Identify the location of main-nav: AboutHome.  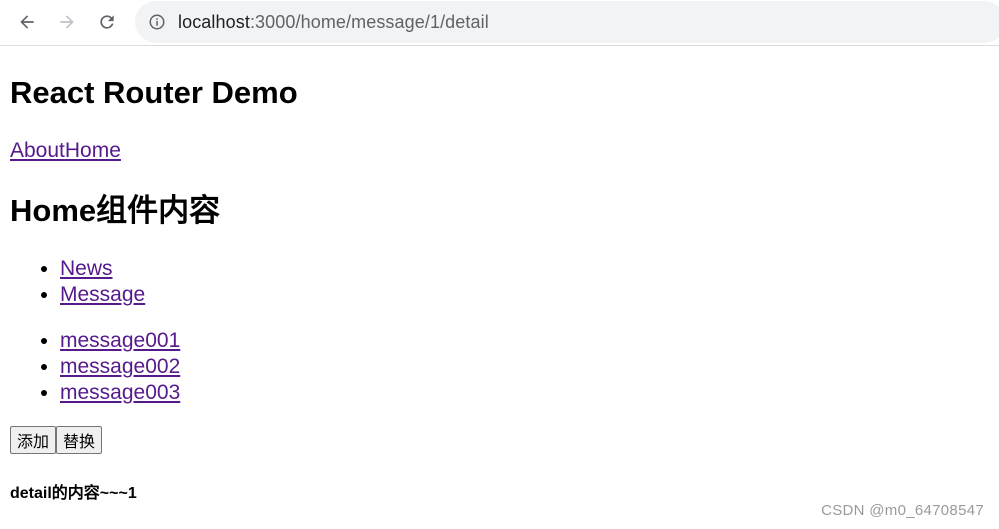
(65, 151).